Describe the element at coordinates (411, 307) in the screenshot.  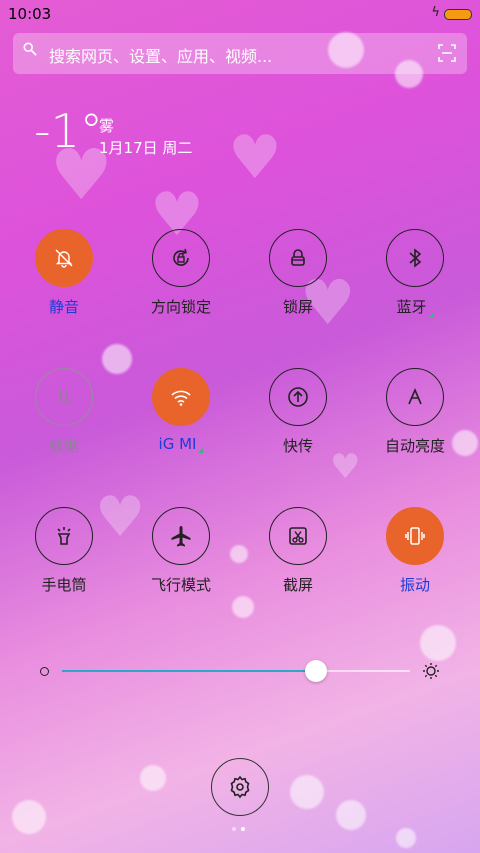
I see `tile-label-bluetooth: 蓝牙` at that location.